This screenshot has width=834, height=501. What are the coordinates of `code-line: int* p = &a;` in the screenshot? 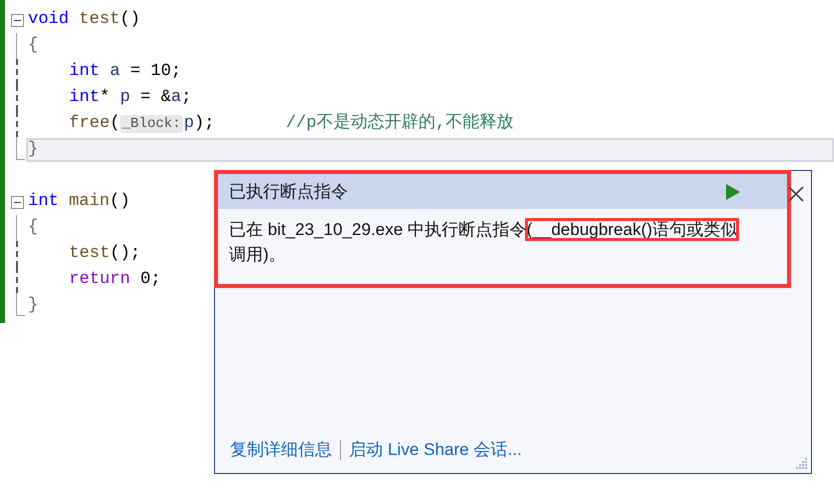 It's located at (130, 98).